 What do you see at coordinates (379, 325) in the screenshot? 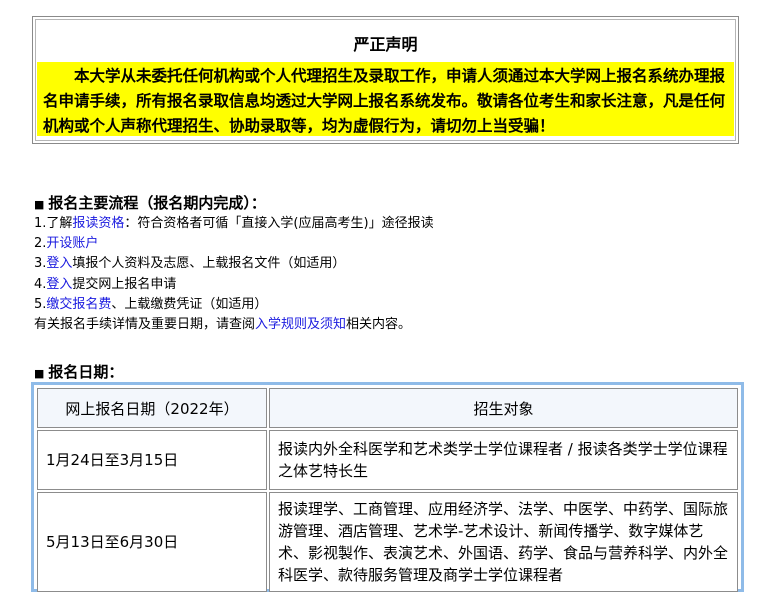
I see `note-suffix: 相关内容。` at bounding box center [379, 325].